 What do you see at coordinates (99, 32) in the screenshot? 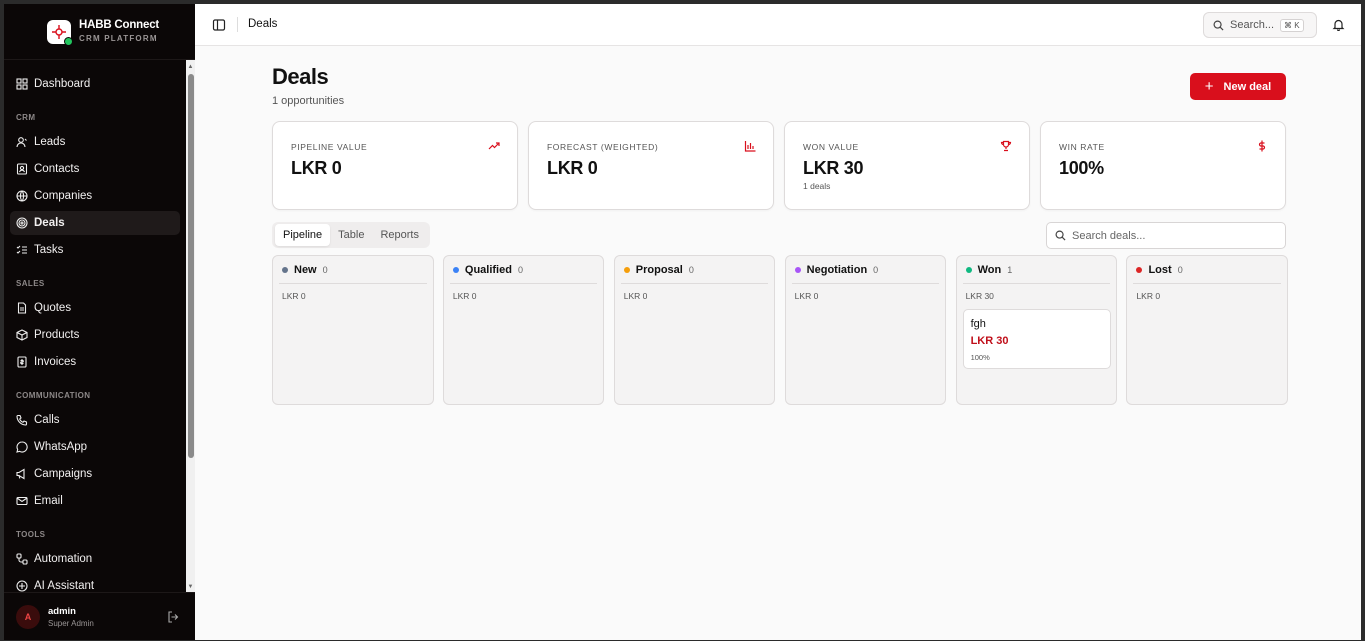
I see `brand: HABB Connect CRM PLATFORM` at bounding box center [99, 32].